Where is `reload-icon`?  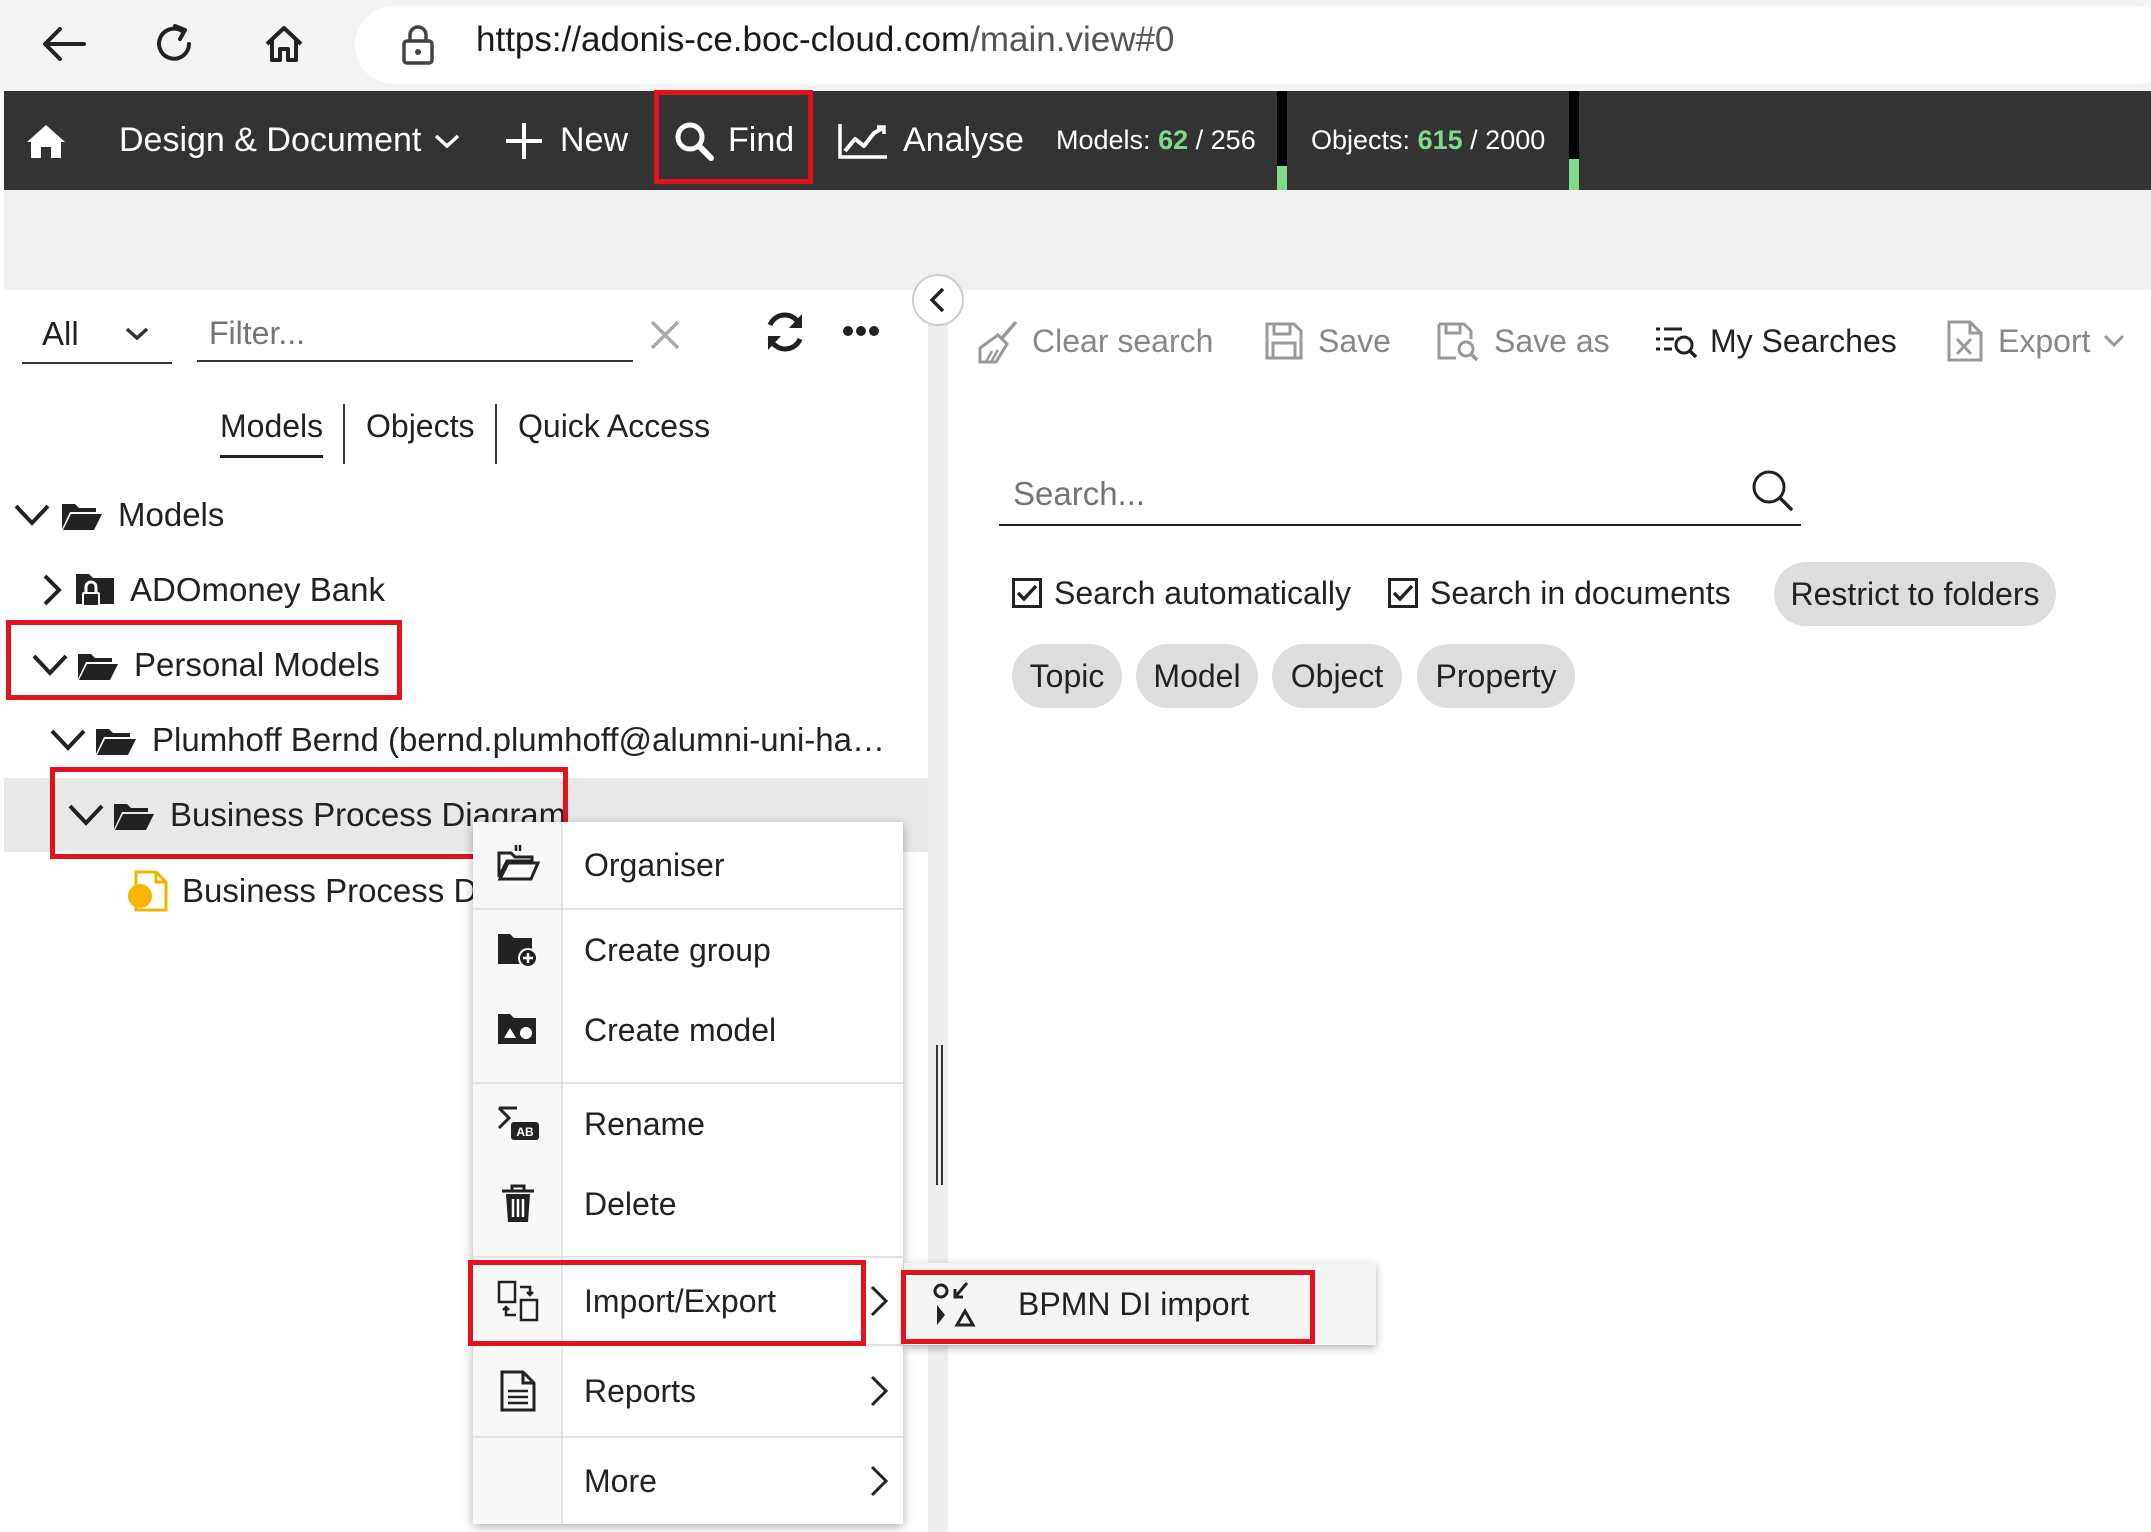
reload-icon is located at coordinates (174, 42).